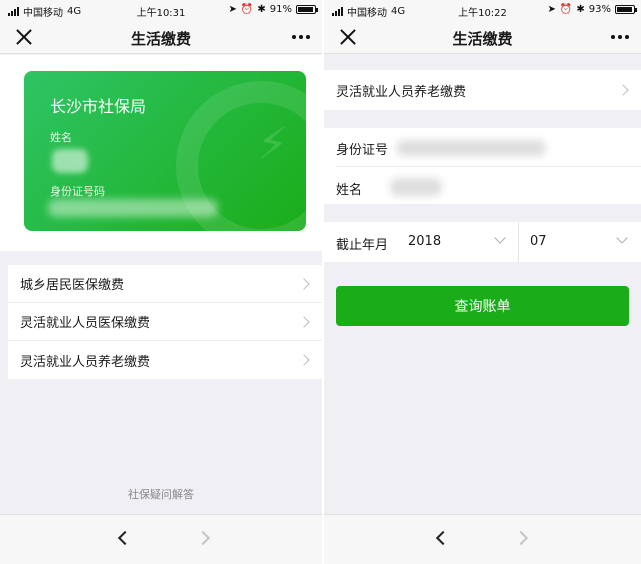 The height and width of the screenshot is (564, 641). Describe the element at coordinates (416, 187) in the screenshot. I see `name-value-blurred` at that location.